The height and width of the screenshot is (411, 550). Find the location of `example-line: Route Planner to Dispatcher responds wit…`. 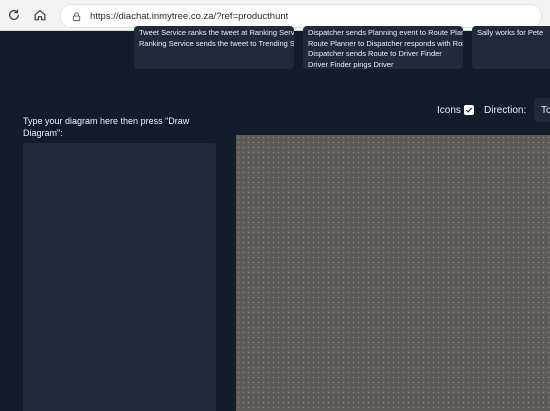

example-line: Route Planner to Dispatcher responds wit… is located at coordinates (385, 43).